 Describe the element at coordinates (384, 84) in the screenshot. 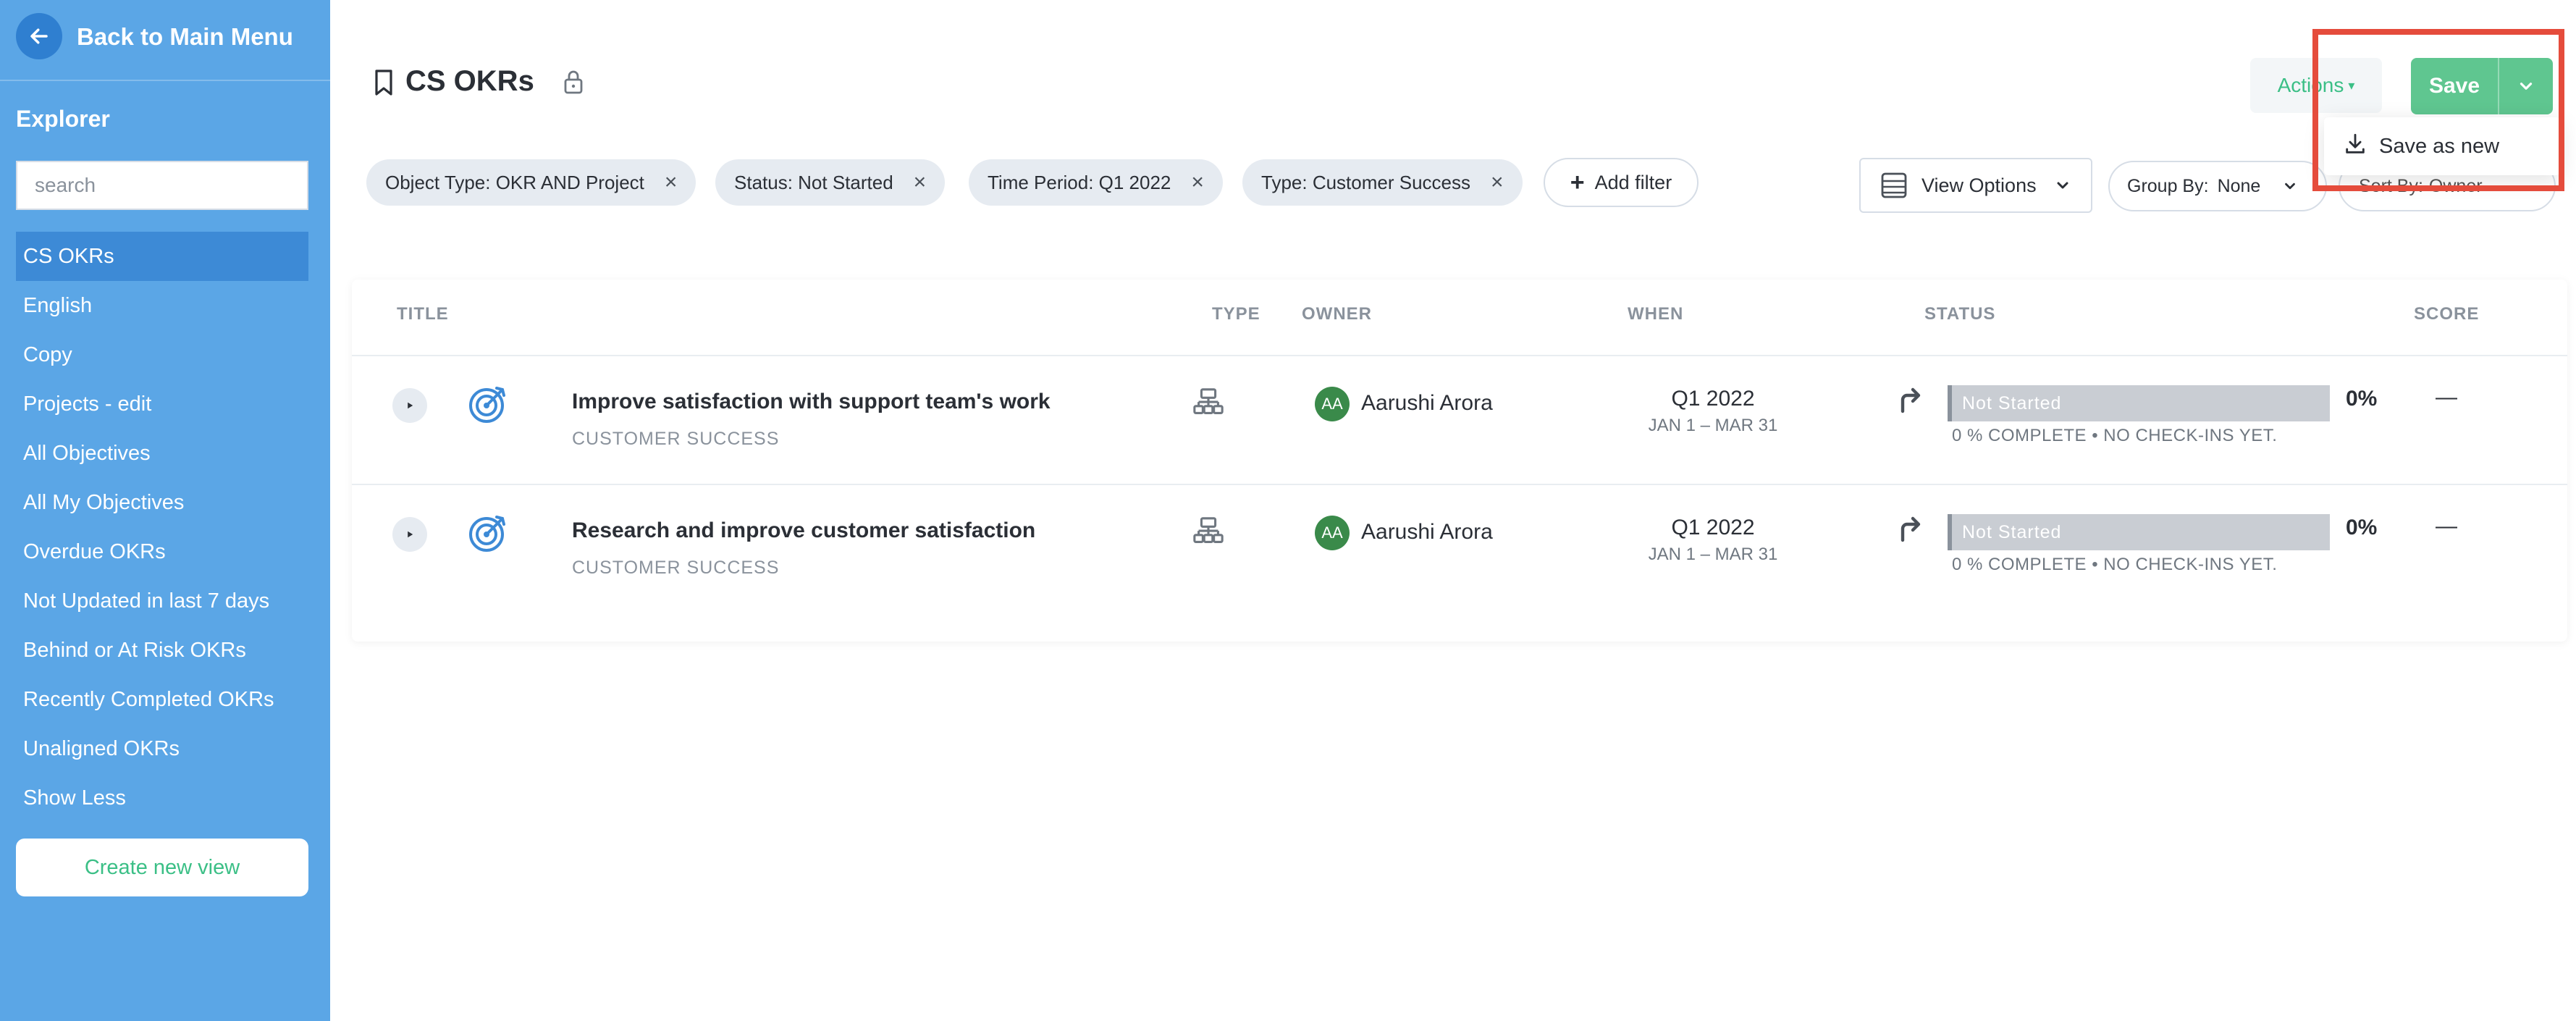

I see `bookmark-icon` at that location.